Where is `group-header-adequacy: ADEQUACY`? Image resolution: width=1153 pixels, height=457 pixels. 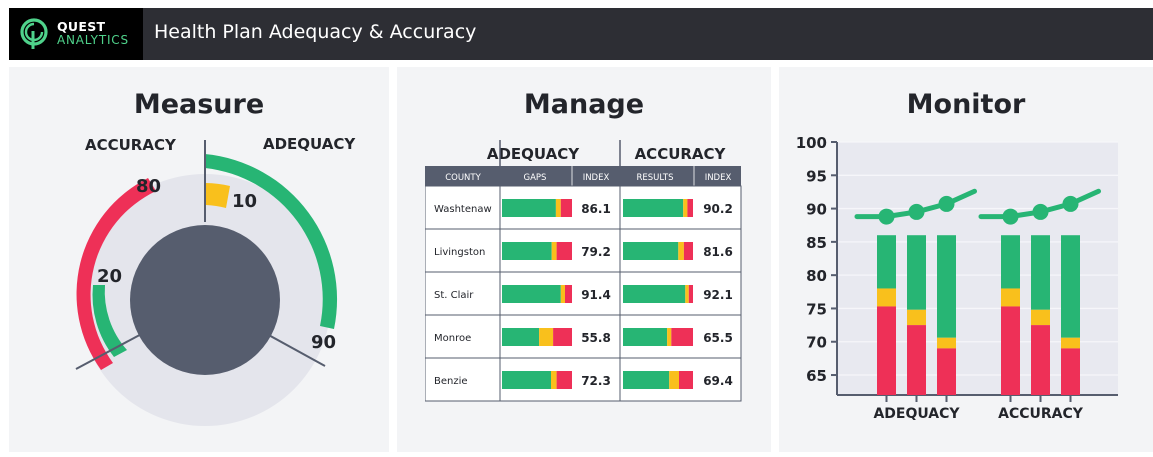 group-header-adequacy: ADEQUACY is located at coordinates (533, 154).